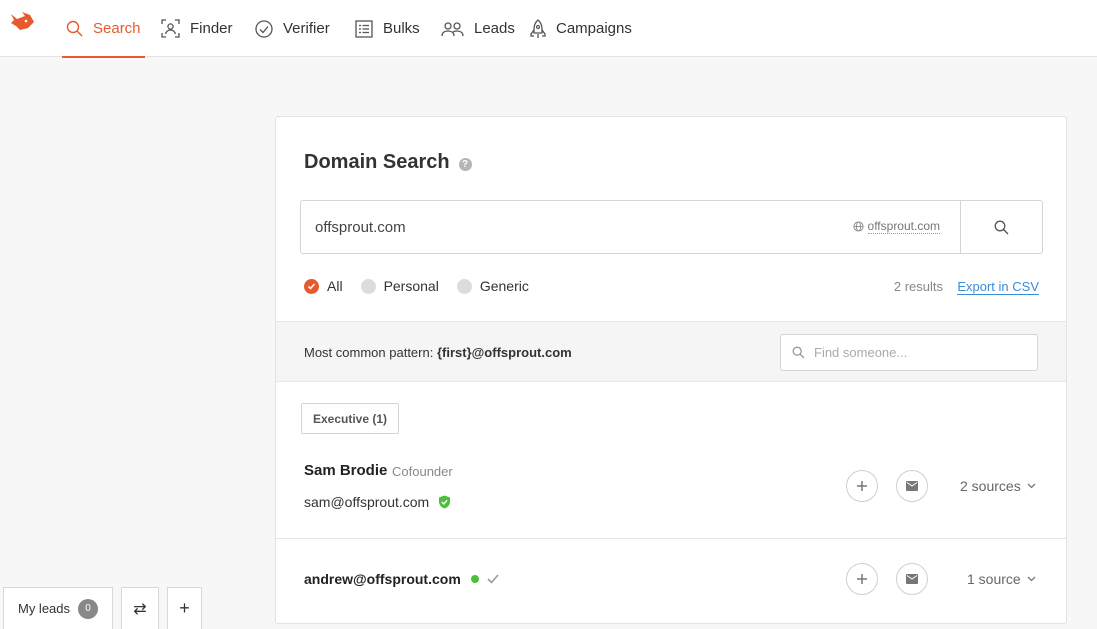 The width and height of the screenshot is (1097, 629). I want to click on domain-hint: offsprout.com, so click(896, 226).